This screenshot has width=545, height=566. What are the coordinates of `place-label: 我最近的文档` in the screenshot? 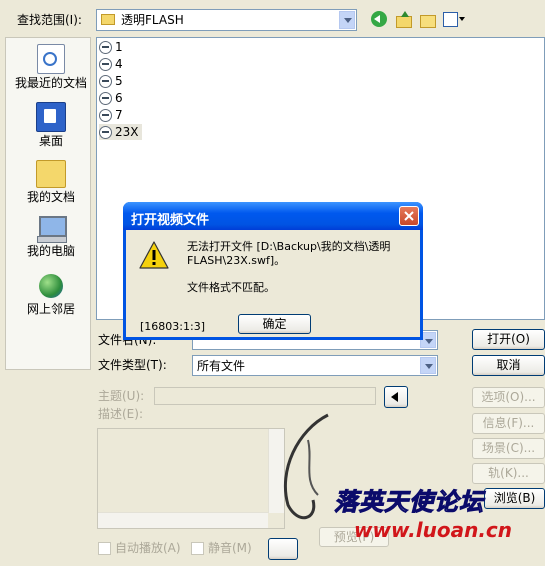 It's located at (50, 83).